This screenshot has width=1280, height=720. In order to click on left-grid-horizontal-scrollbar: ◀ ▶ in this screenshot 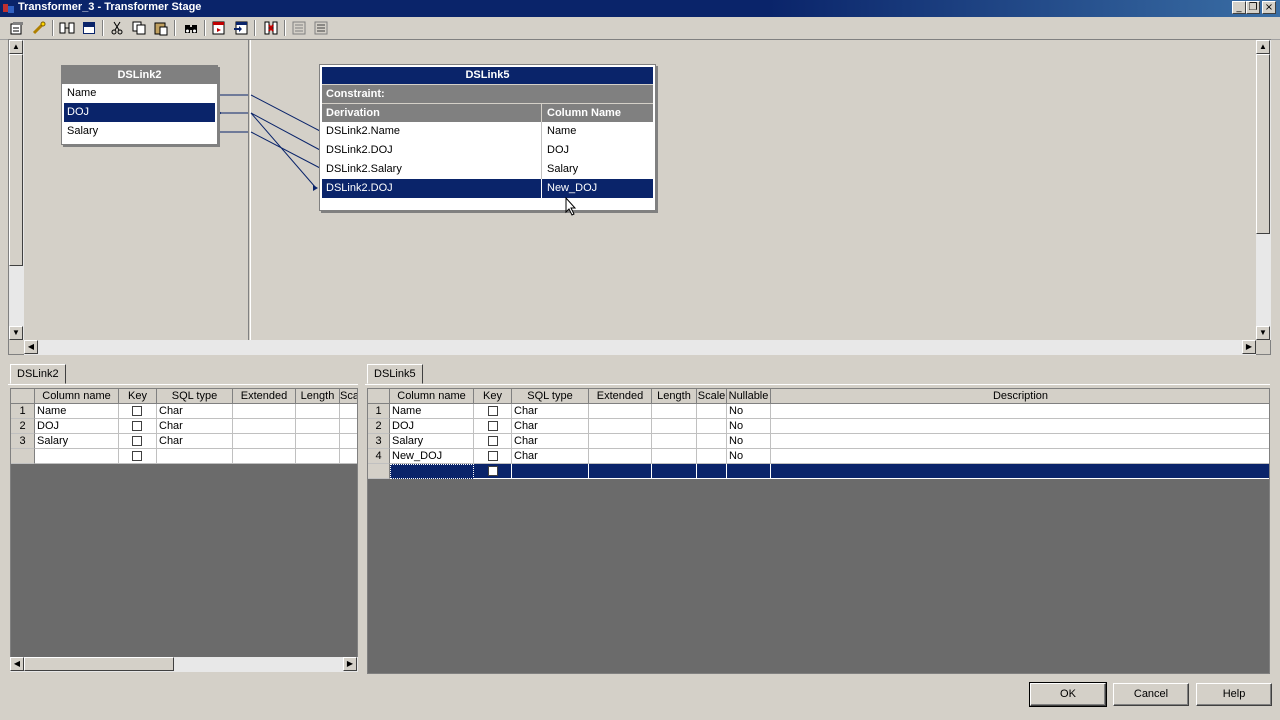, I will do `click(184, 664)`.